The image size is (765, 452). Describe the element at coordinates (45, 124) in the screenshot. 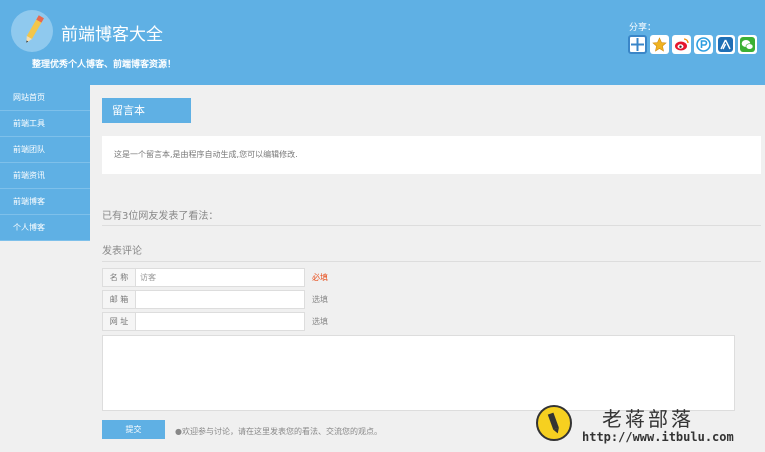

I see `sidebar-item-tools: 前端工具` at that location.